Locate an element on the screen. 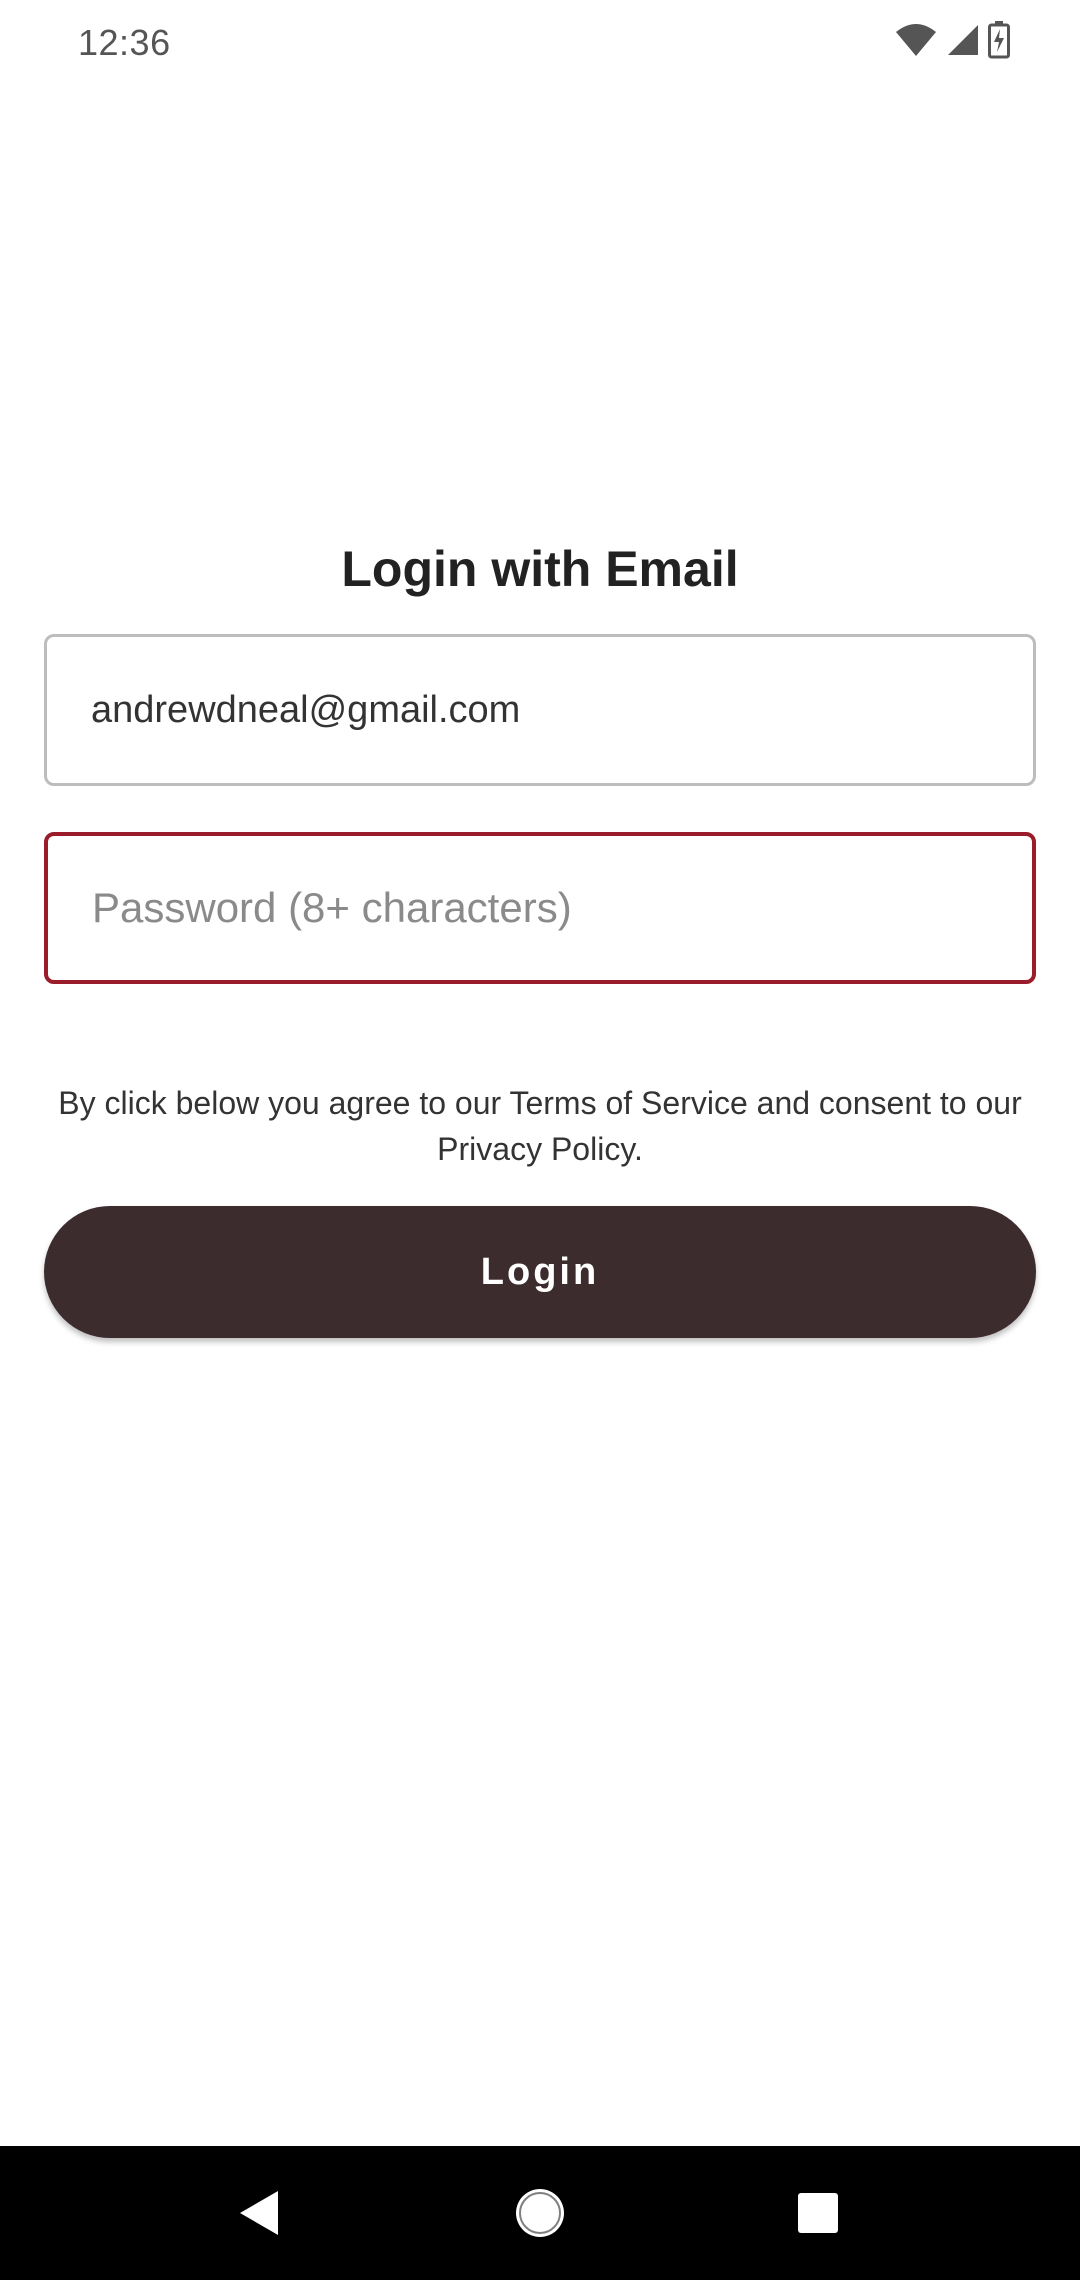 Image resolution: width=1080 pixels, height=2280 pixels. page-title: Login with Email is located at coordinates (540, 569).